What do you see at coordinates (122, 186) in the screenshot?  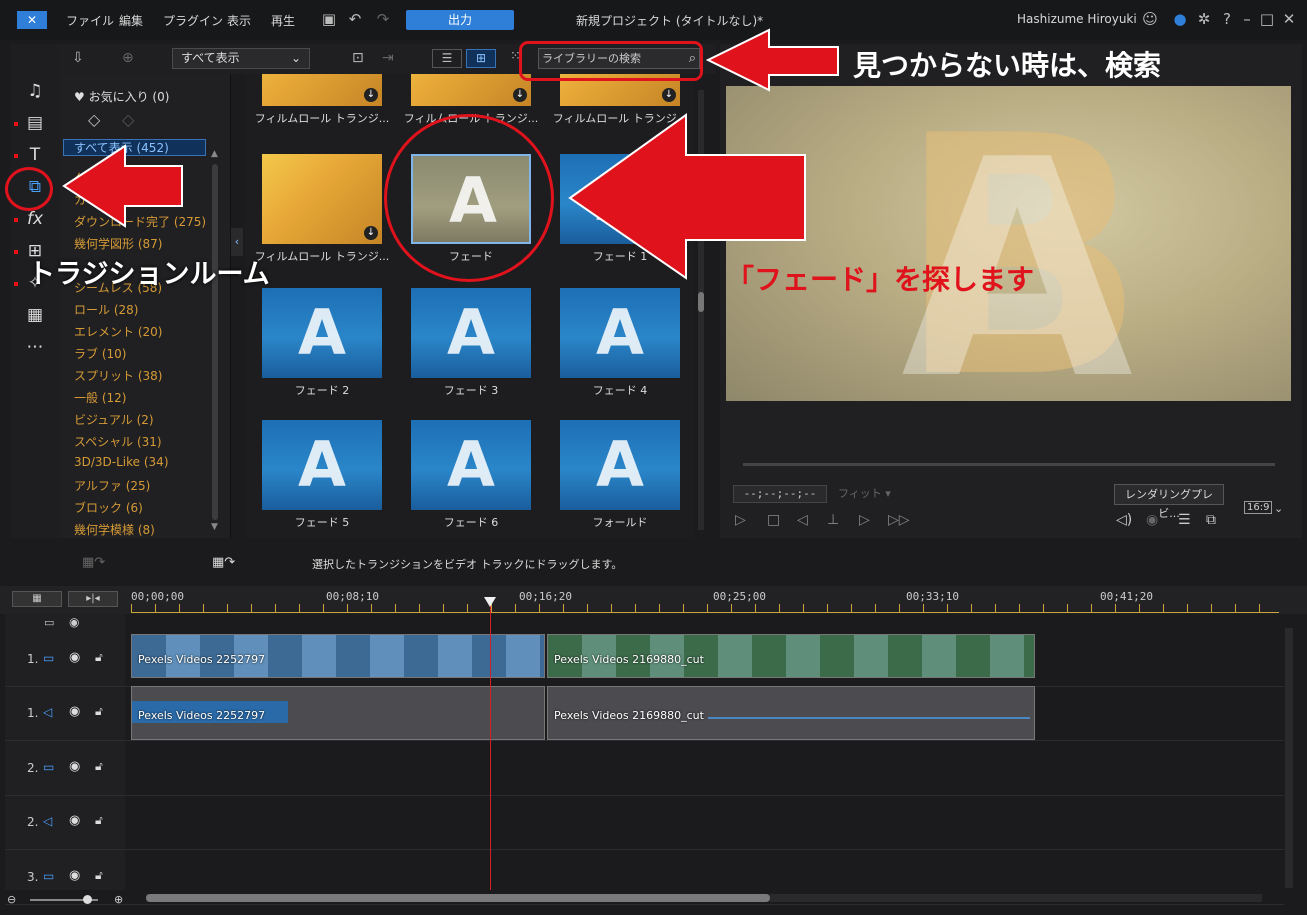 I see `room-arrow` at bounding box center [122, 186].